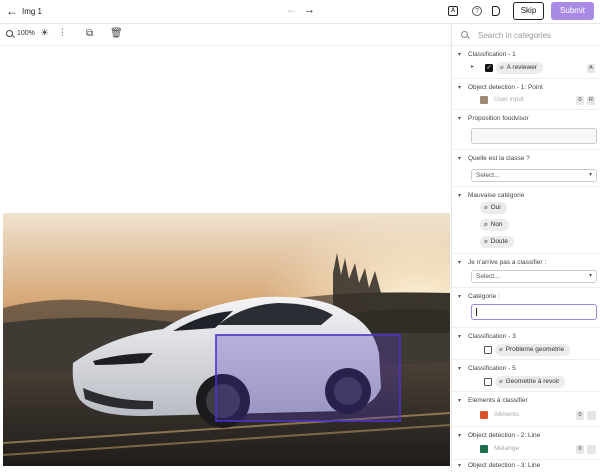 The image size is (600, 472). I want to click on section-title: Object detection - 3: Line, so click(504, 465).